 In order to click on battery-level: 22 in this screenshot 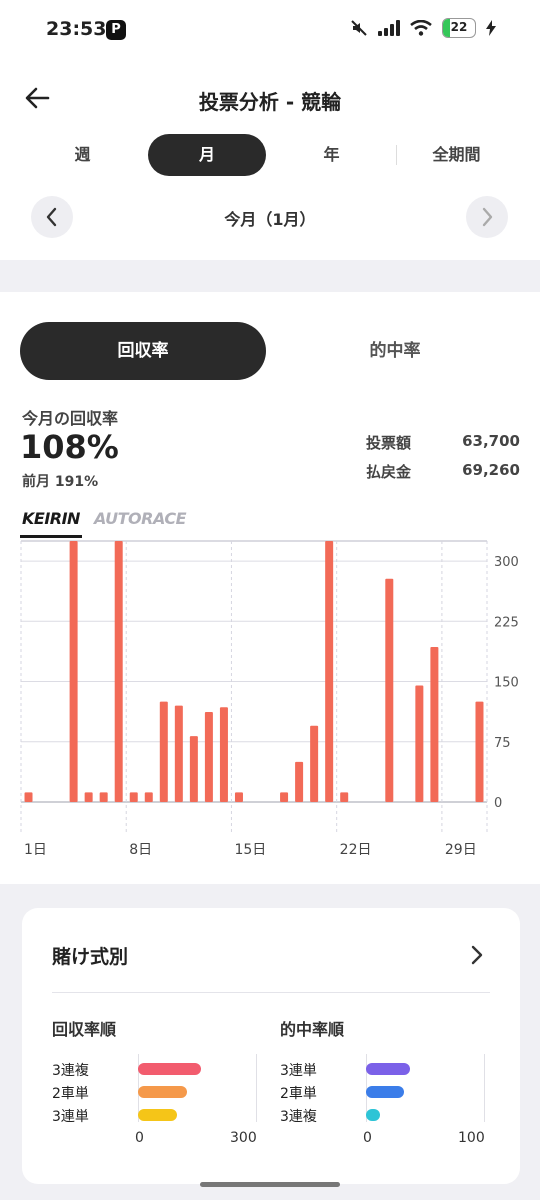, I will do `click(459, 27)`.